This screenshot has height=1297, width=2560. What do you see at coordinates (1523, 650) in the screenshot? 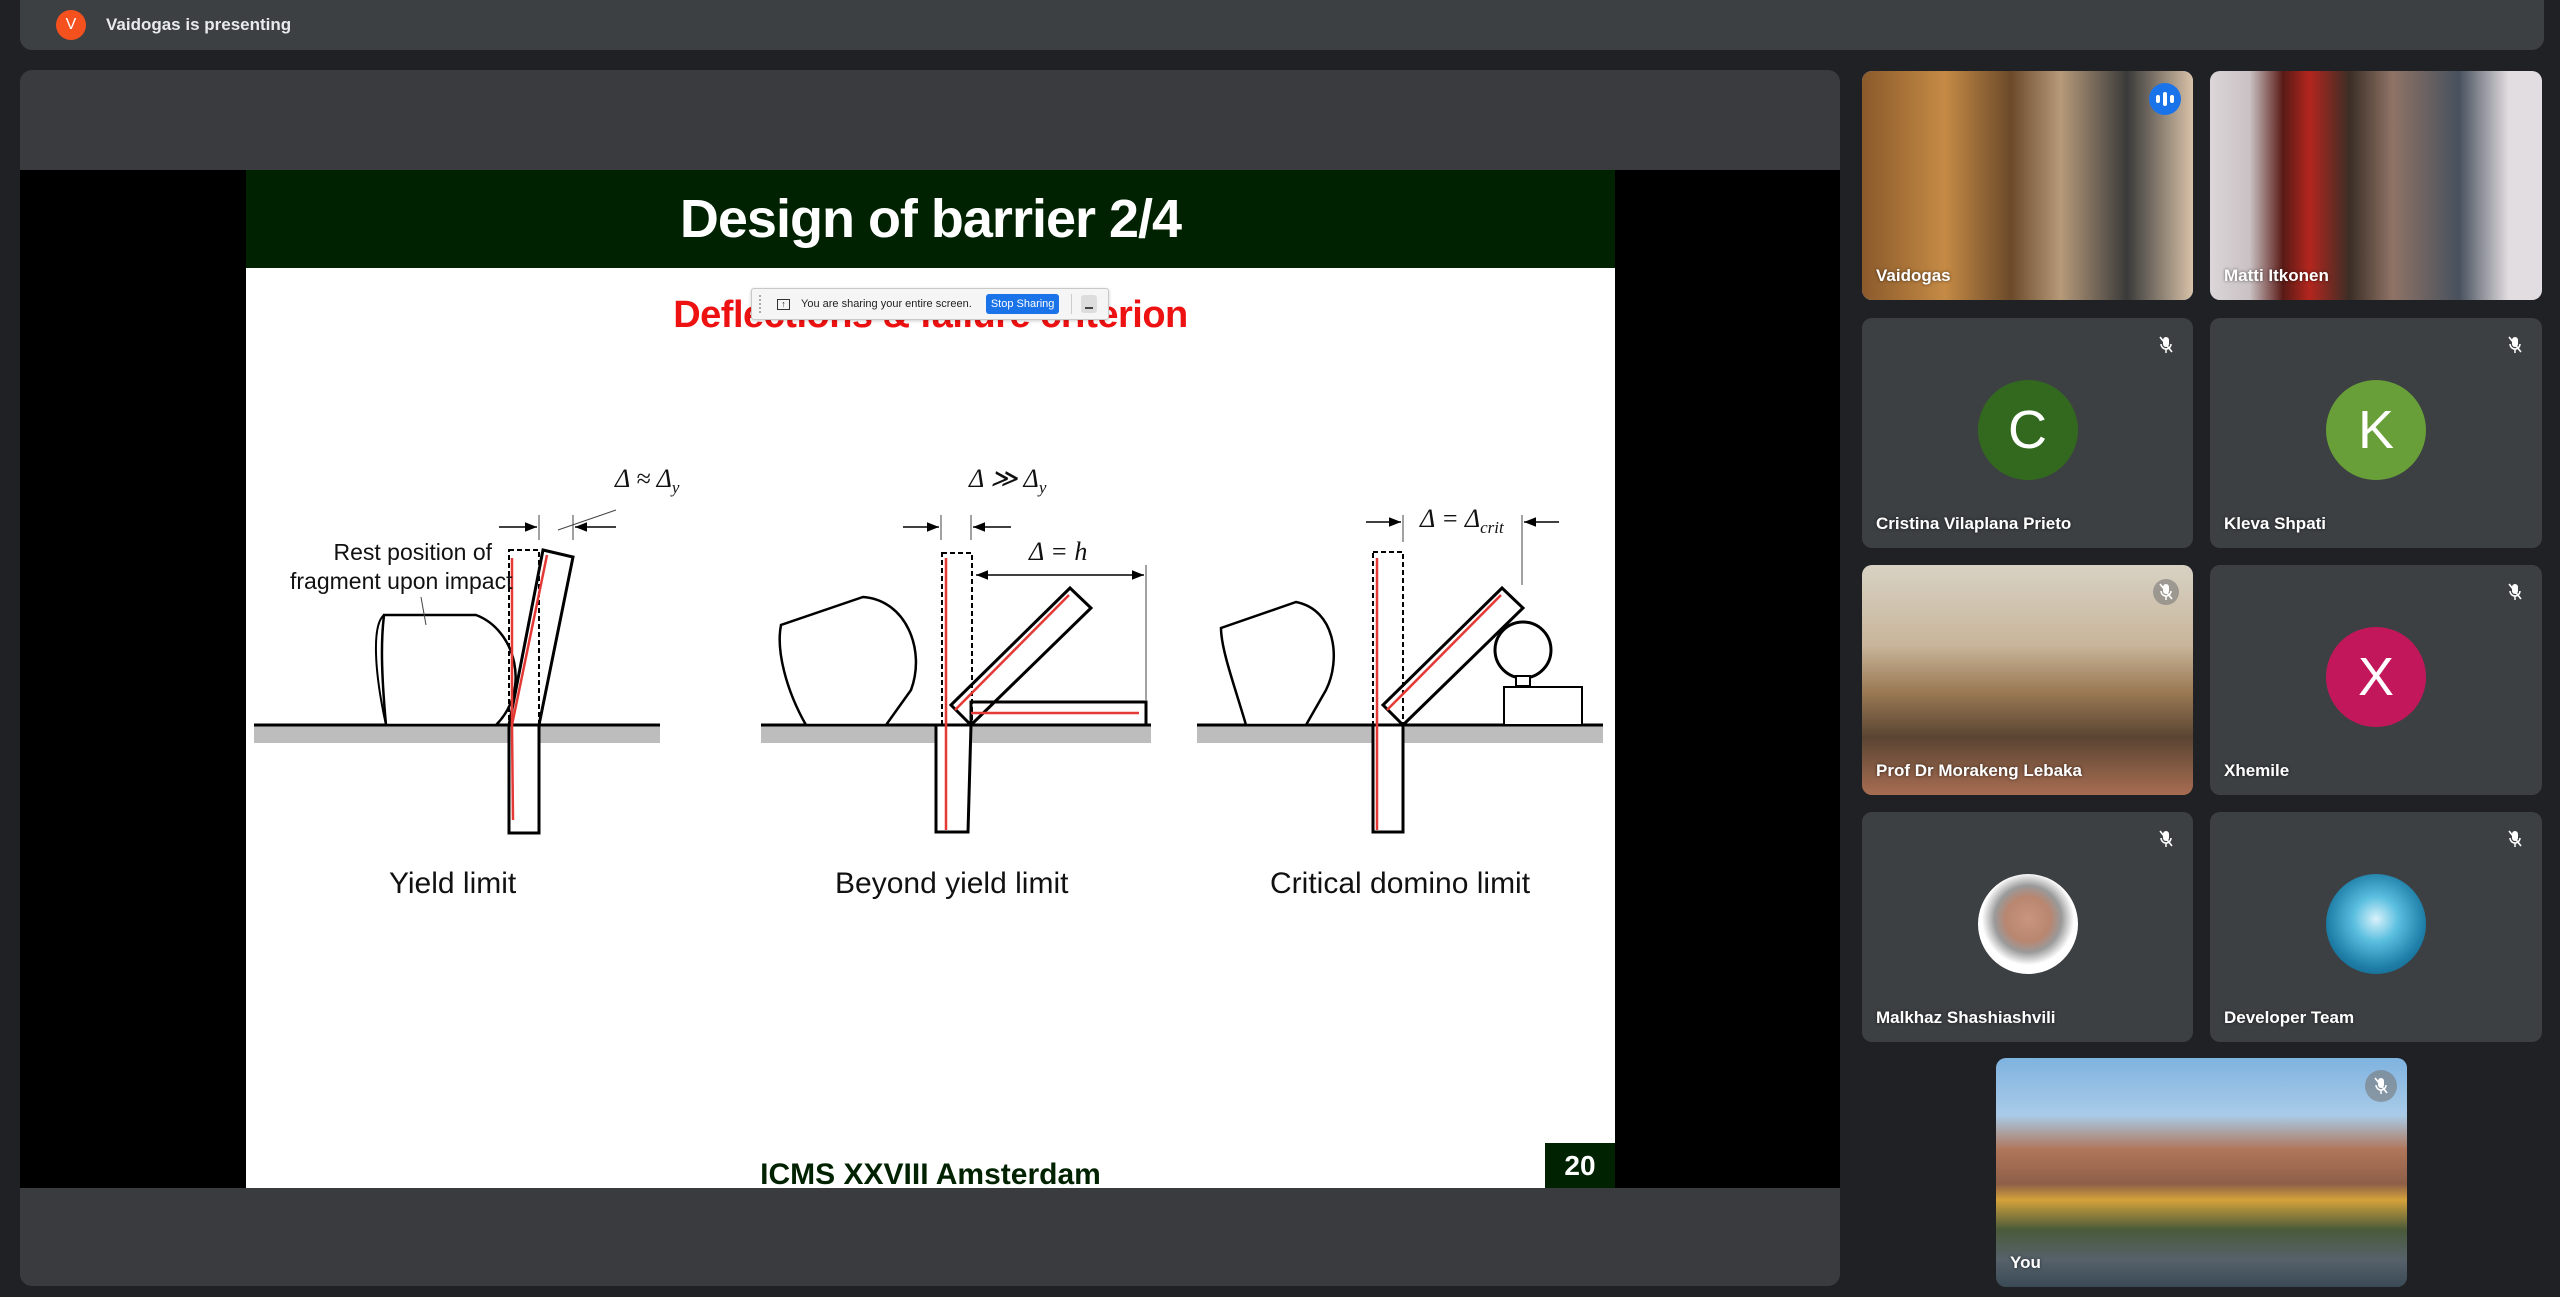
I see `target-sphere` at bounding box center [1523, 650].